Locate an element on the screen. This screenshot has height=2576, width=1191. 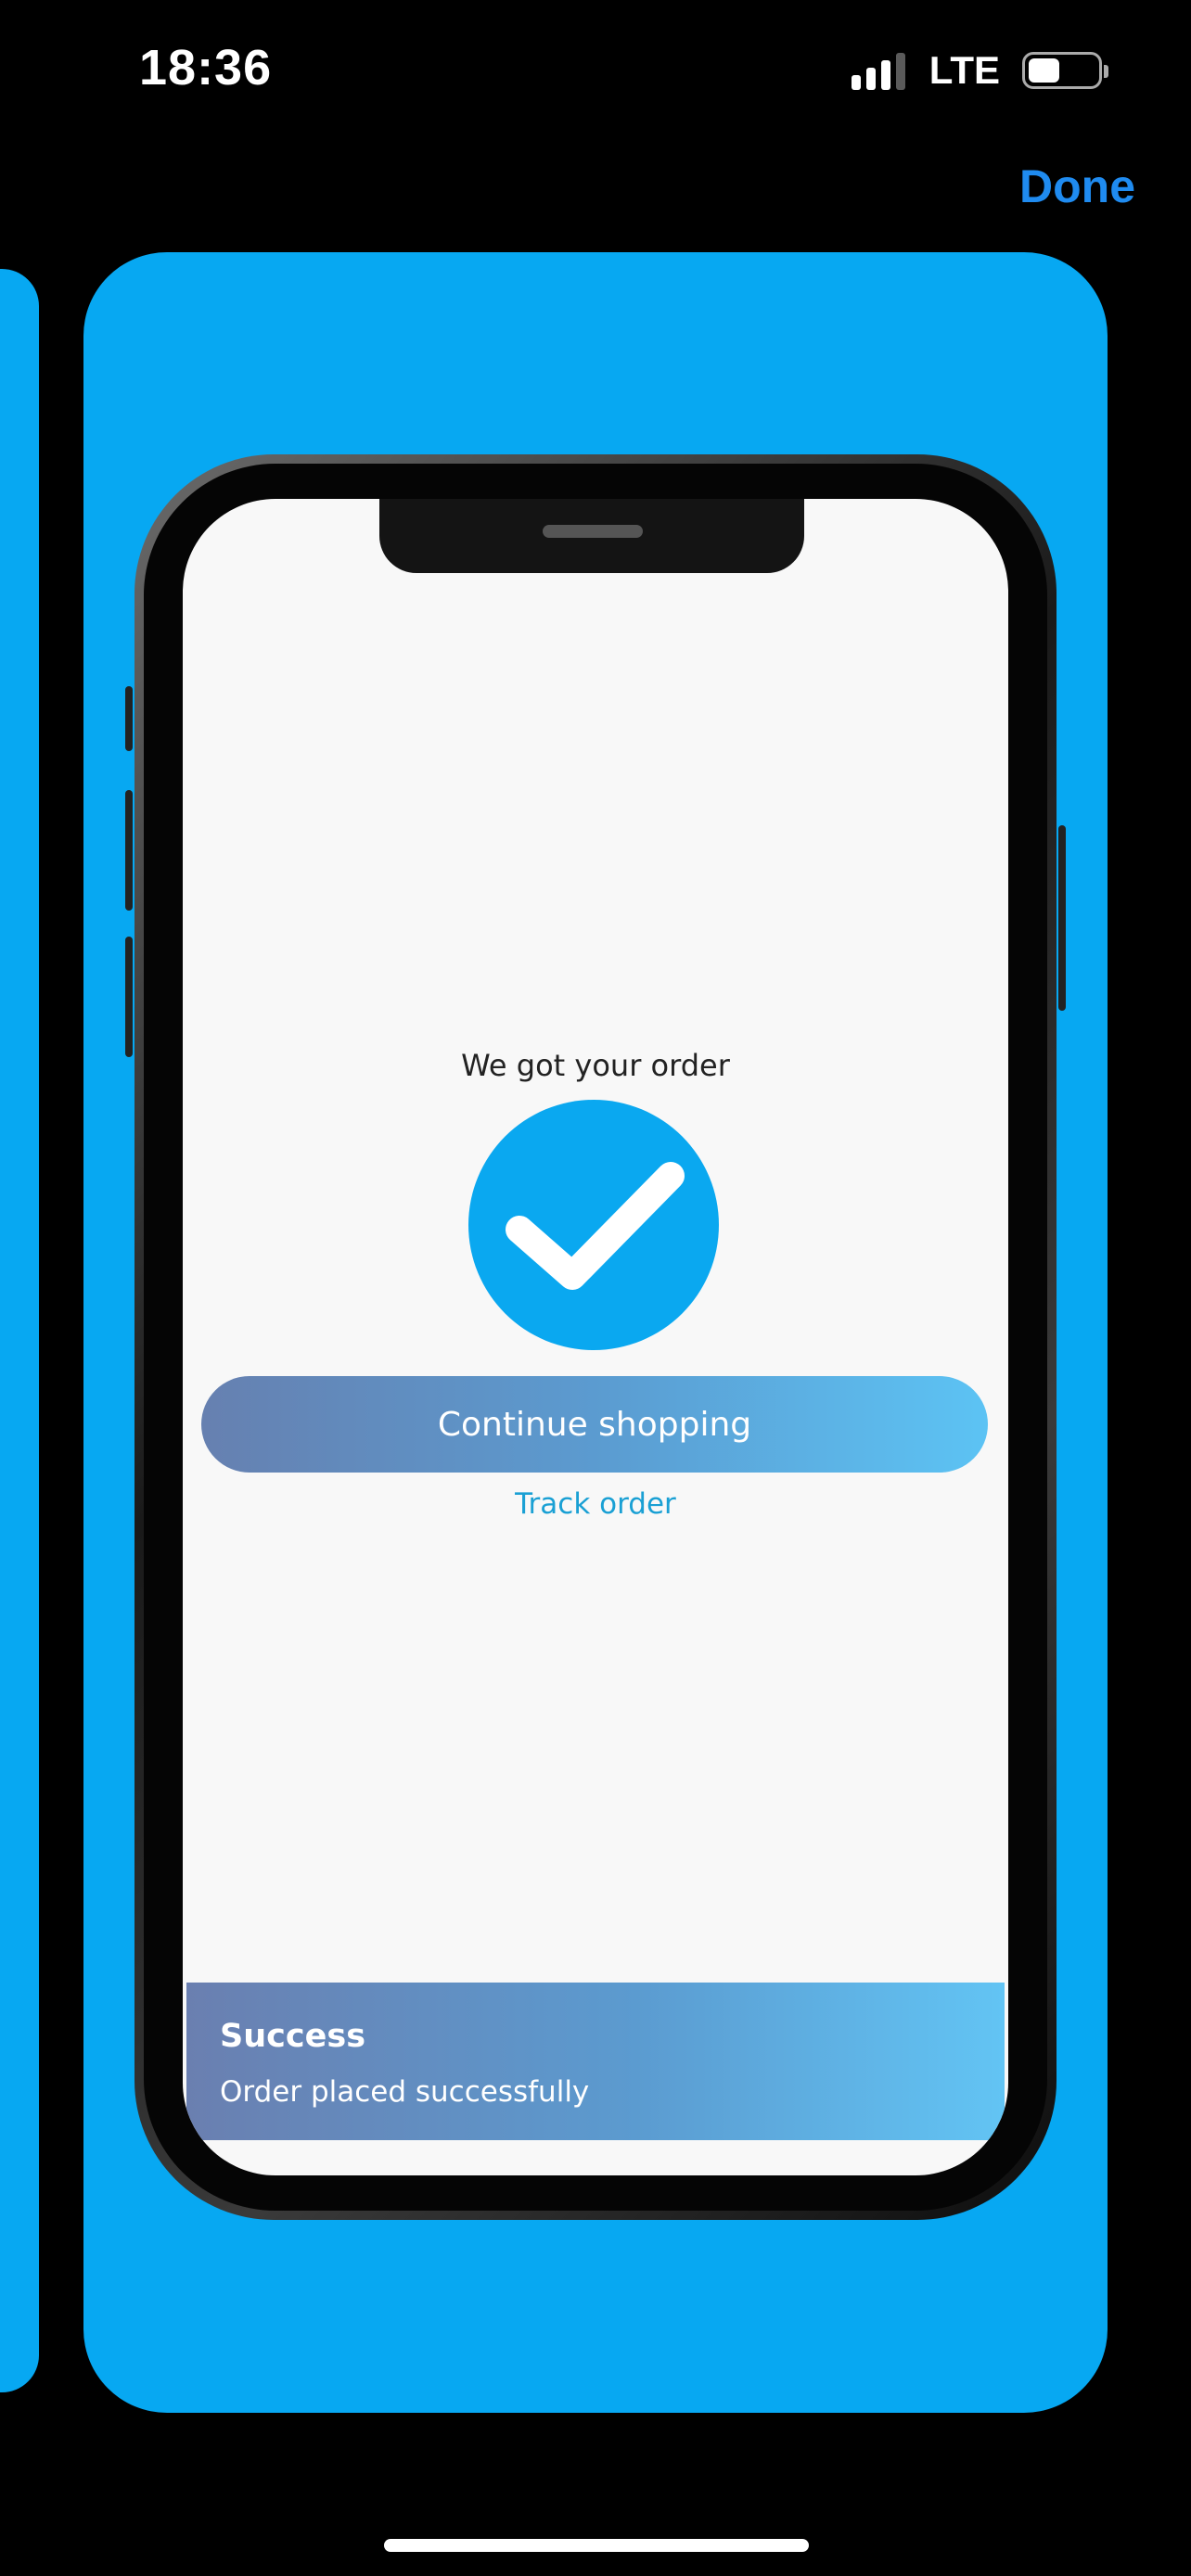
network-type: LTE is located at coordinates (964, 70).